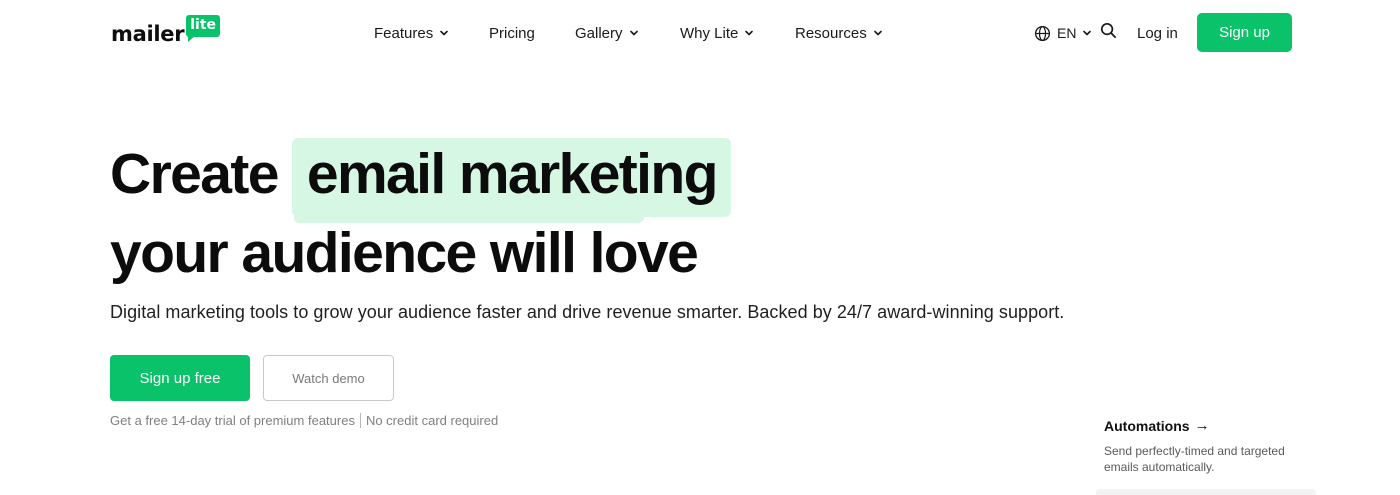 The image size is (1400, 495). Describe the element at coordinates (1244, 32) in the screenshot. I see `signup-button: Sign up` at that location.